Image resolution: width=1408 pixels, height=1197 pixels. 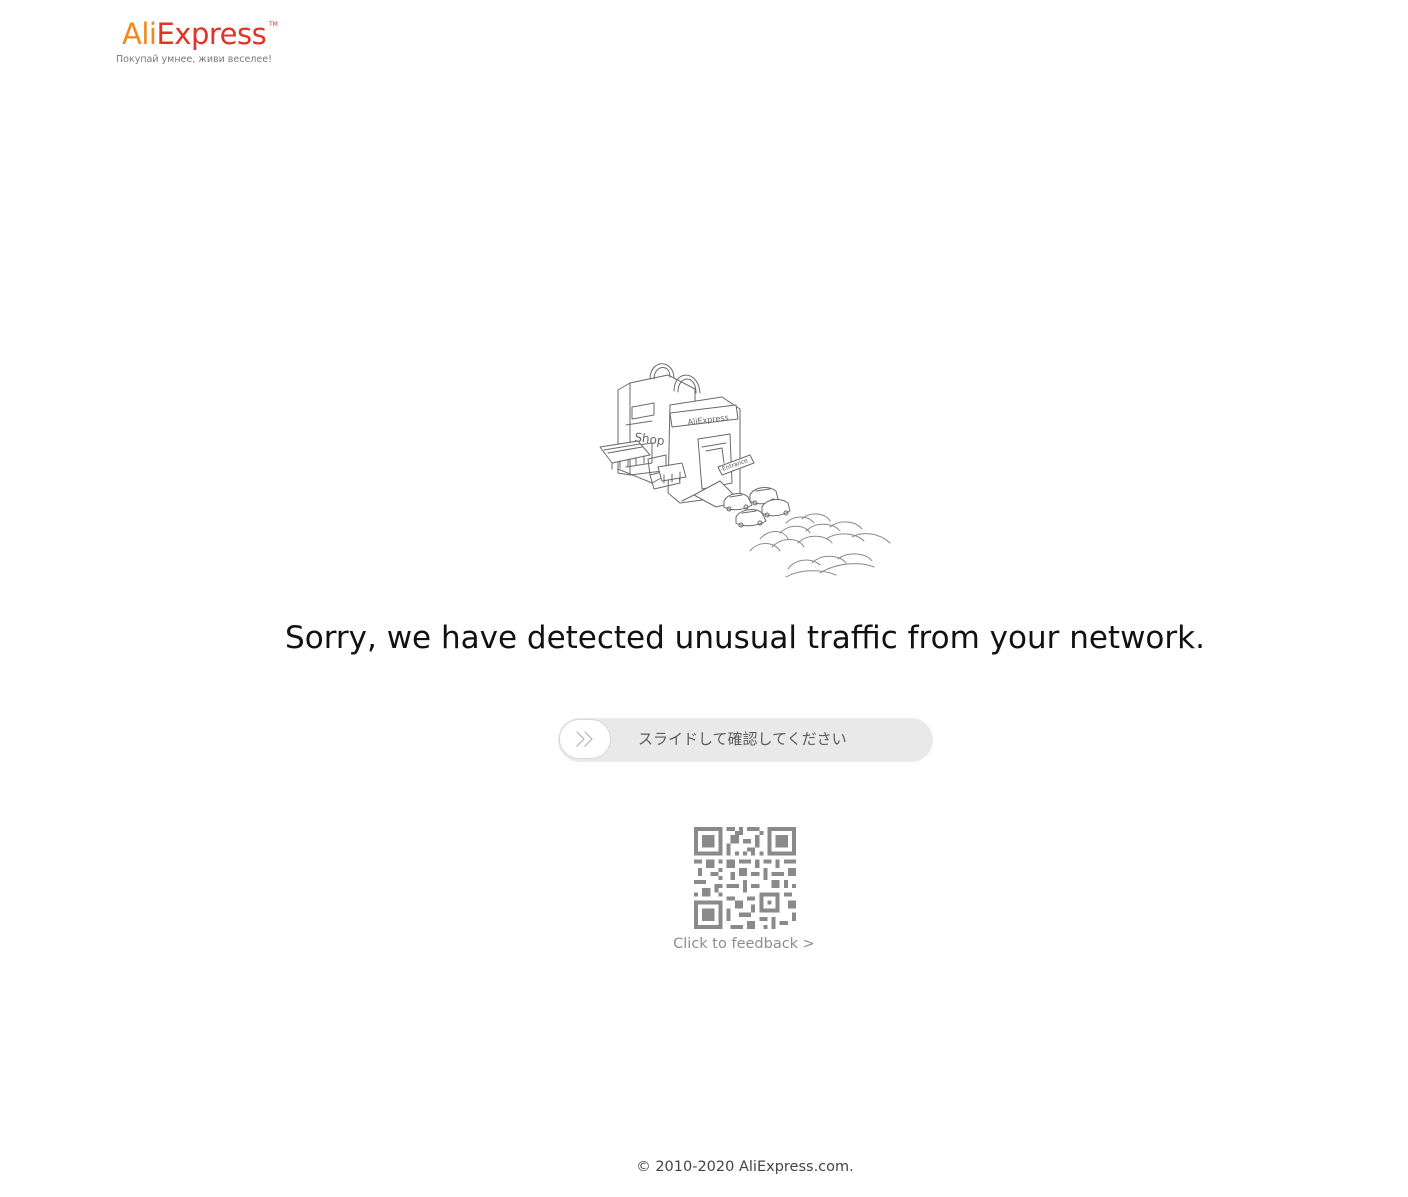 What do you see at coordinates (745, 1167) in the screenshot?
I see `footer-copyright: © 2010-2020 AliExpress.com.` at bounding box center [745, 1167].